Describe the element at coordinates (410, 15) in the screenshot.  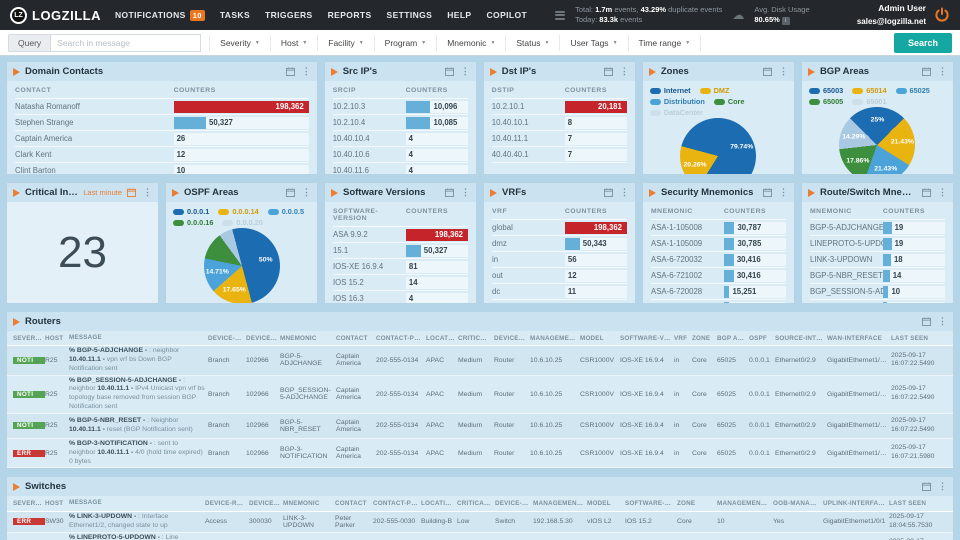
I see `top-nav-item: SETTINGS` at that location.